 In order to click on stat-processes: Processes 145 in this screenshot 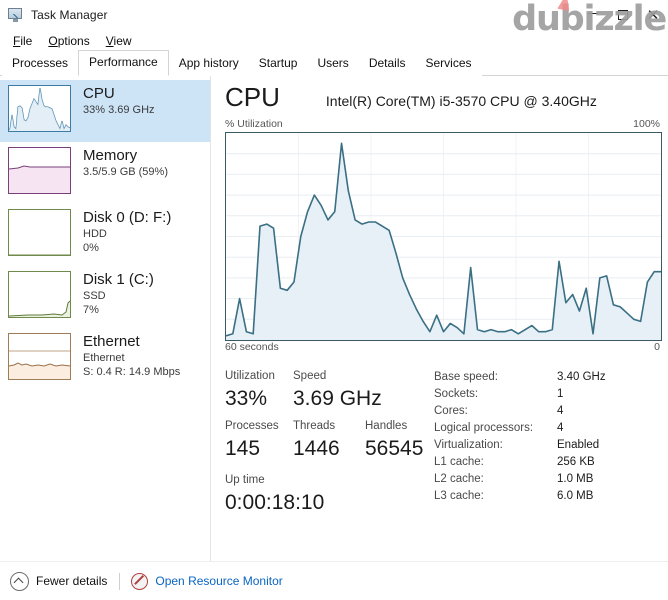, I will do `click(259, 443)`.